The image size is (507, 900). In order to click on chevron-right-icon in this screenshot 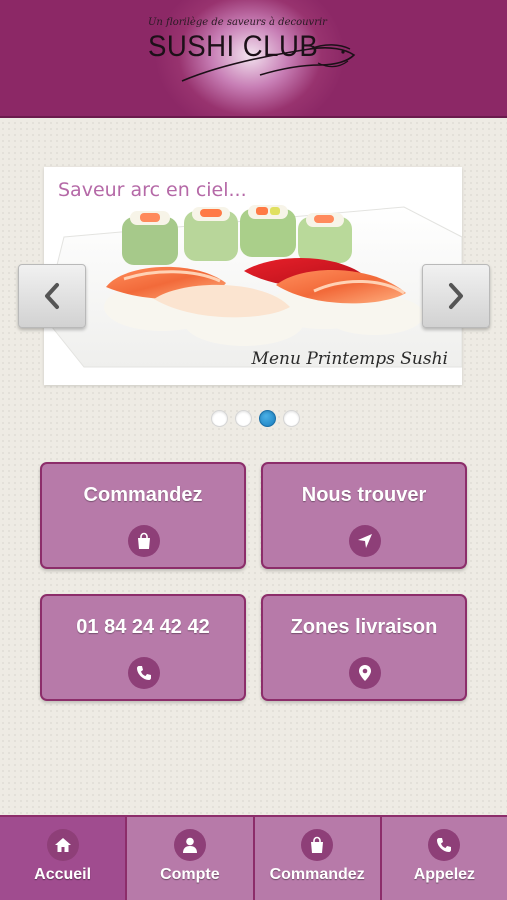, I will do `click(456, 296)`.